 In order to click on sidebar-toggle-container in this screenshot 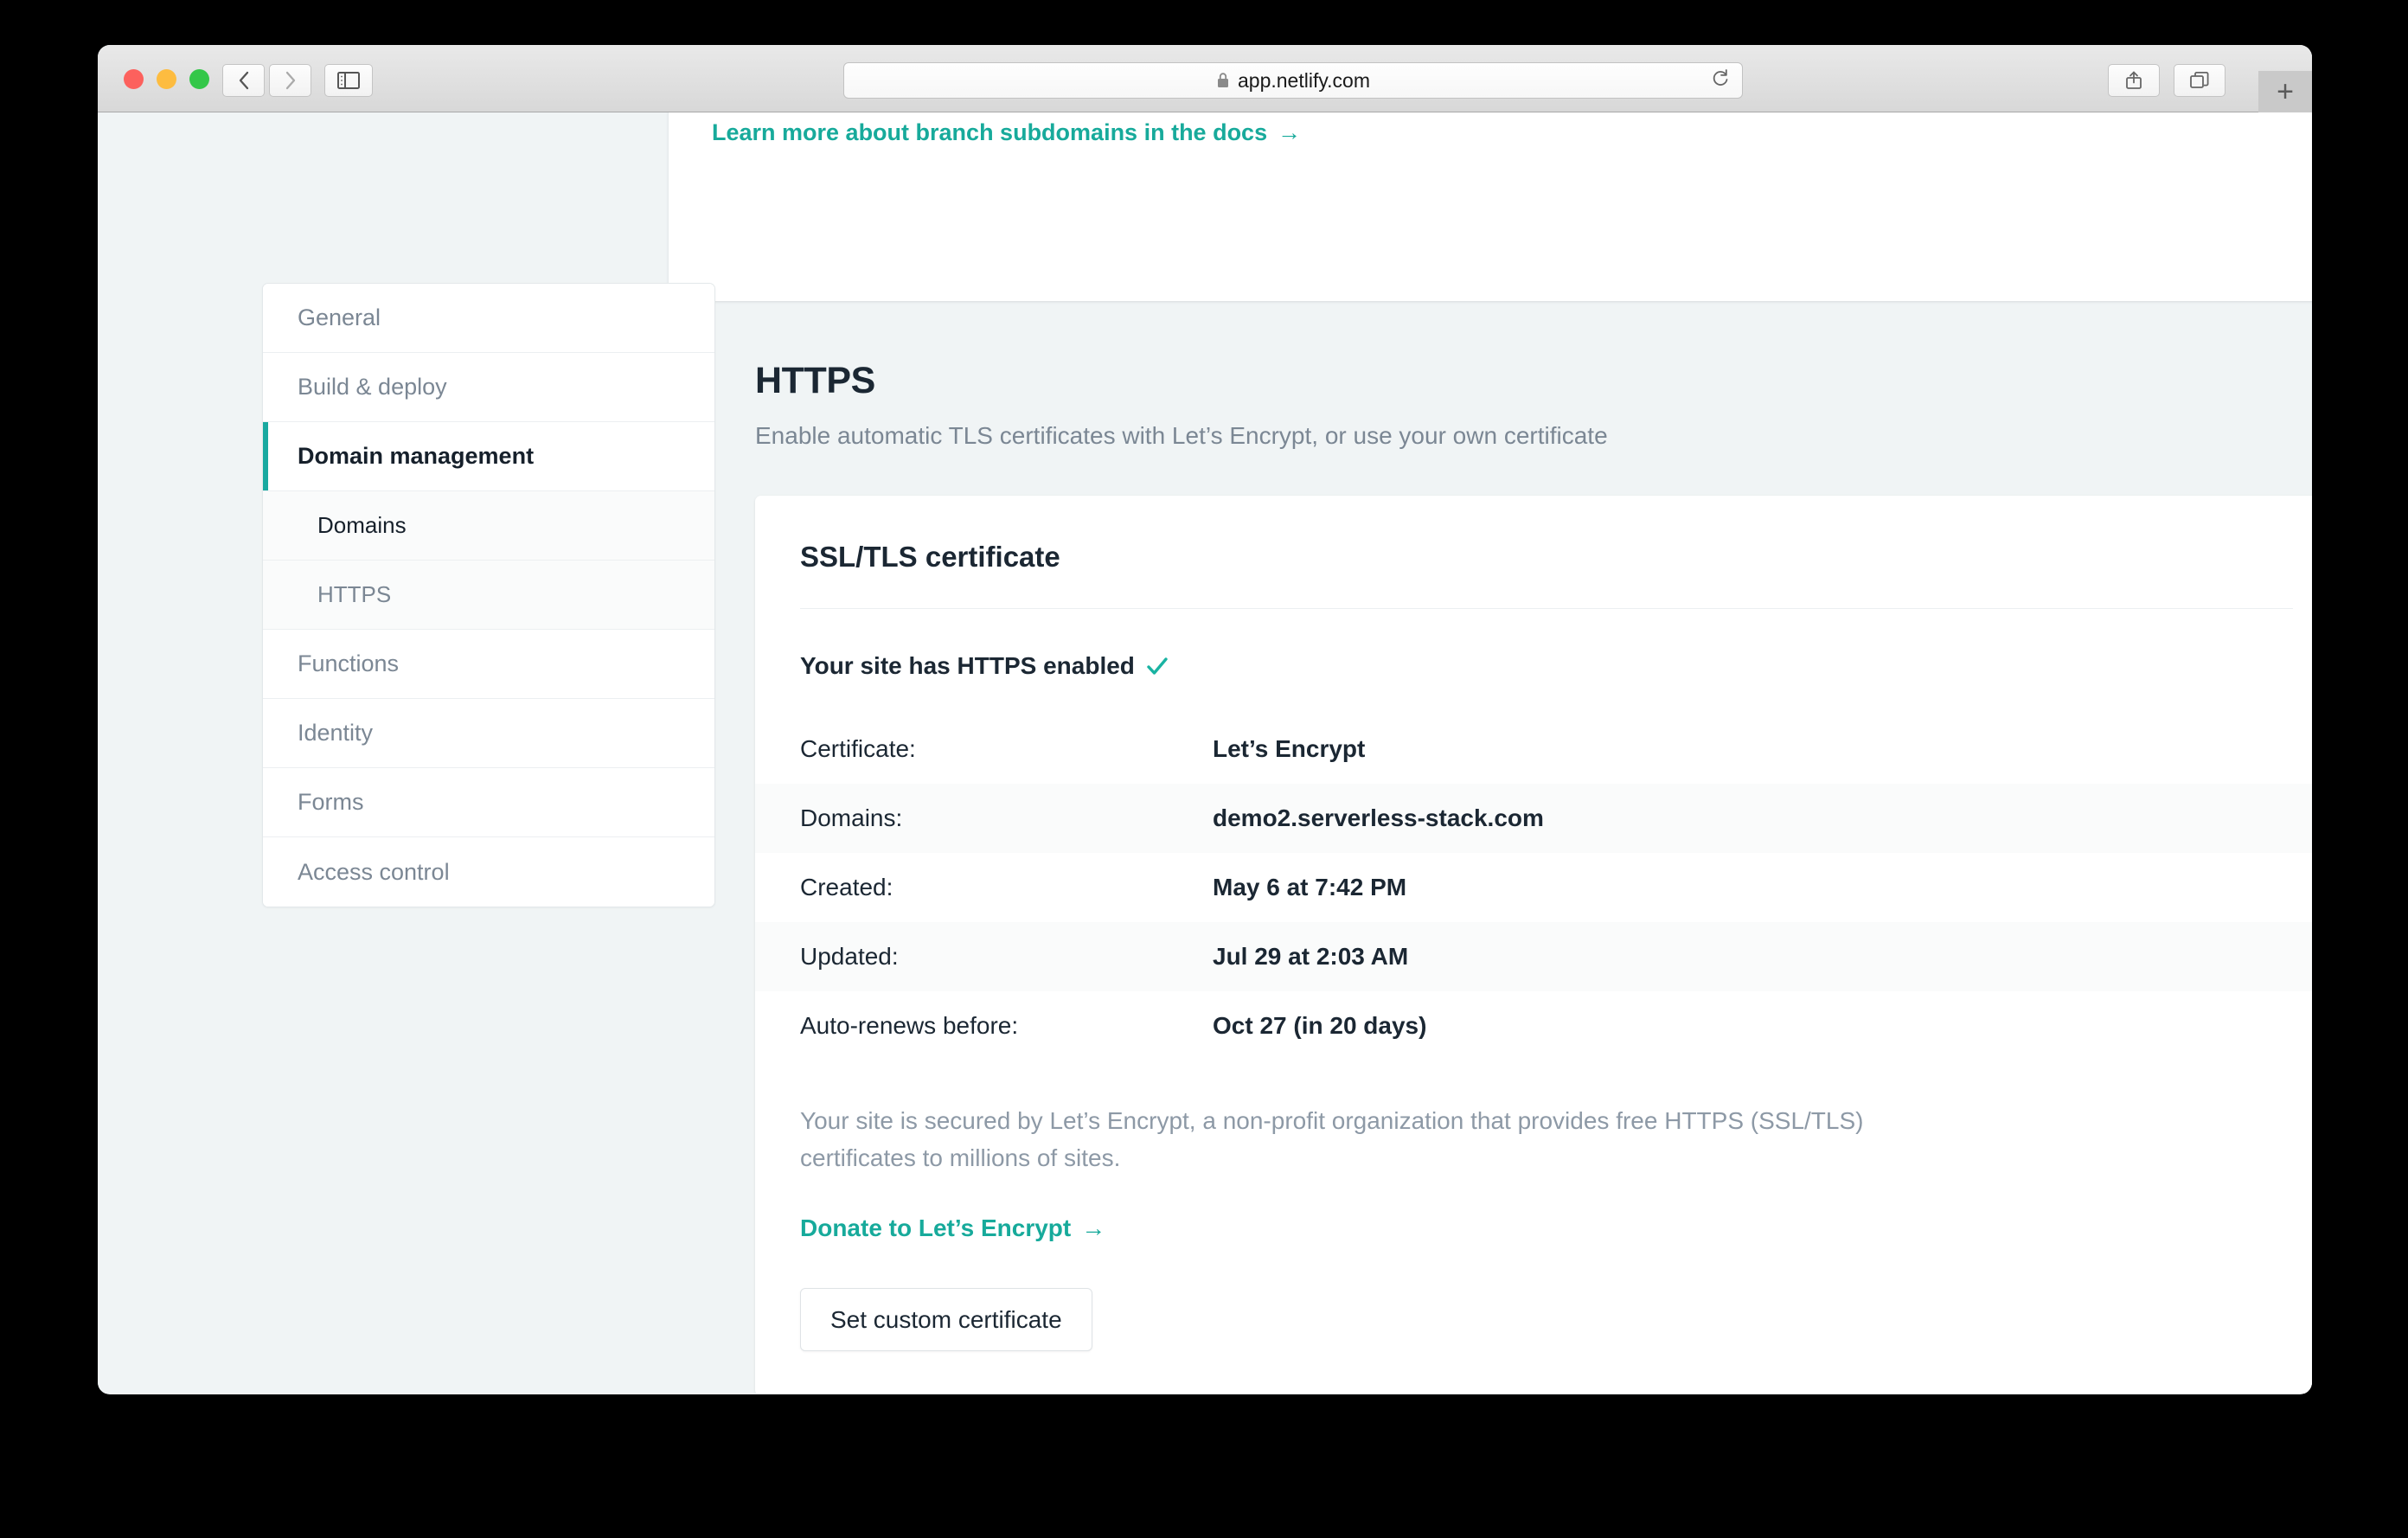, I will do `click(348, 80)`.